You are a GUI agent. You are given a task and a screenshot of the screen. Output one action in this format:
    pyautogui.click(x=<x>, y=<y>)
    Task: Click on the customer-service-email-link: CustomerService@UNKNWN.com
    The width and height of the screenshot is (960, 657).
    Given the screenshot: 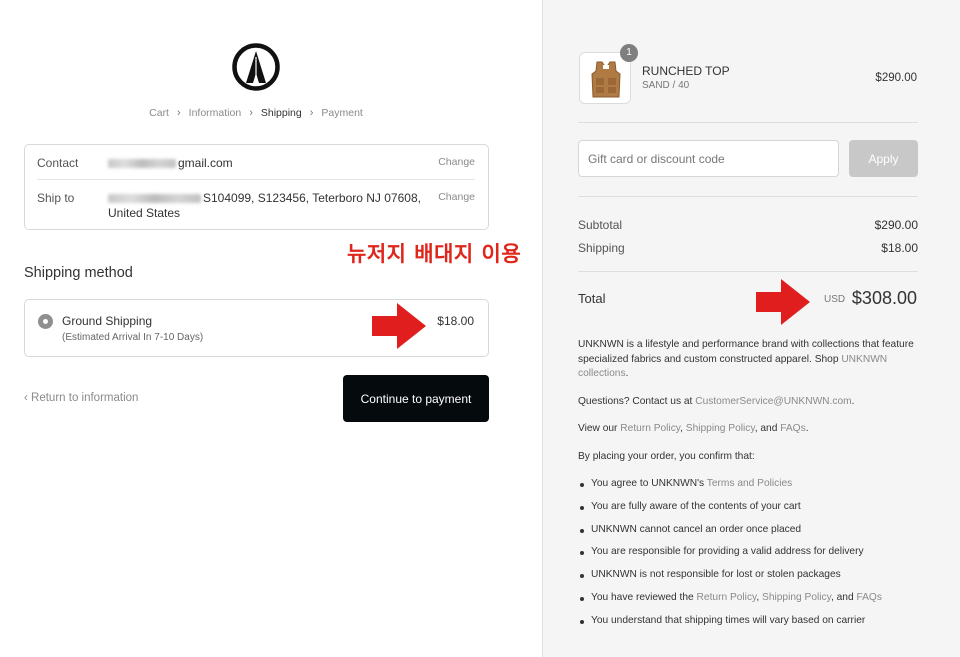 What is the action you would take?
    pyautogui.click(x=773, y=401)
    